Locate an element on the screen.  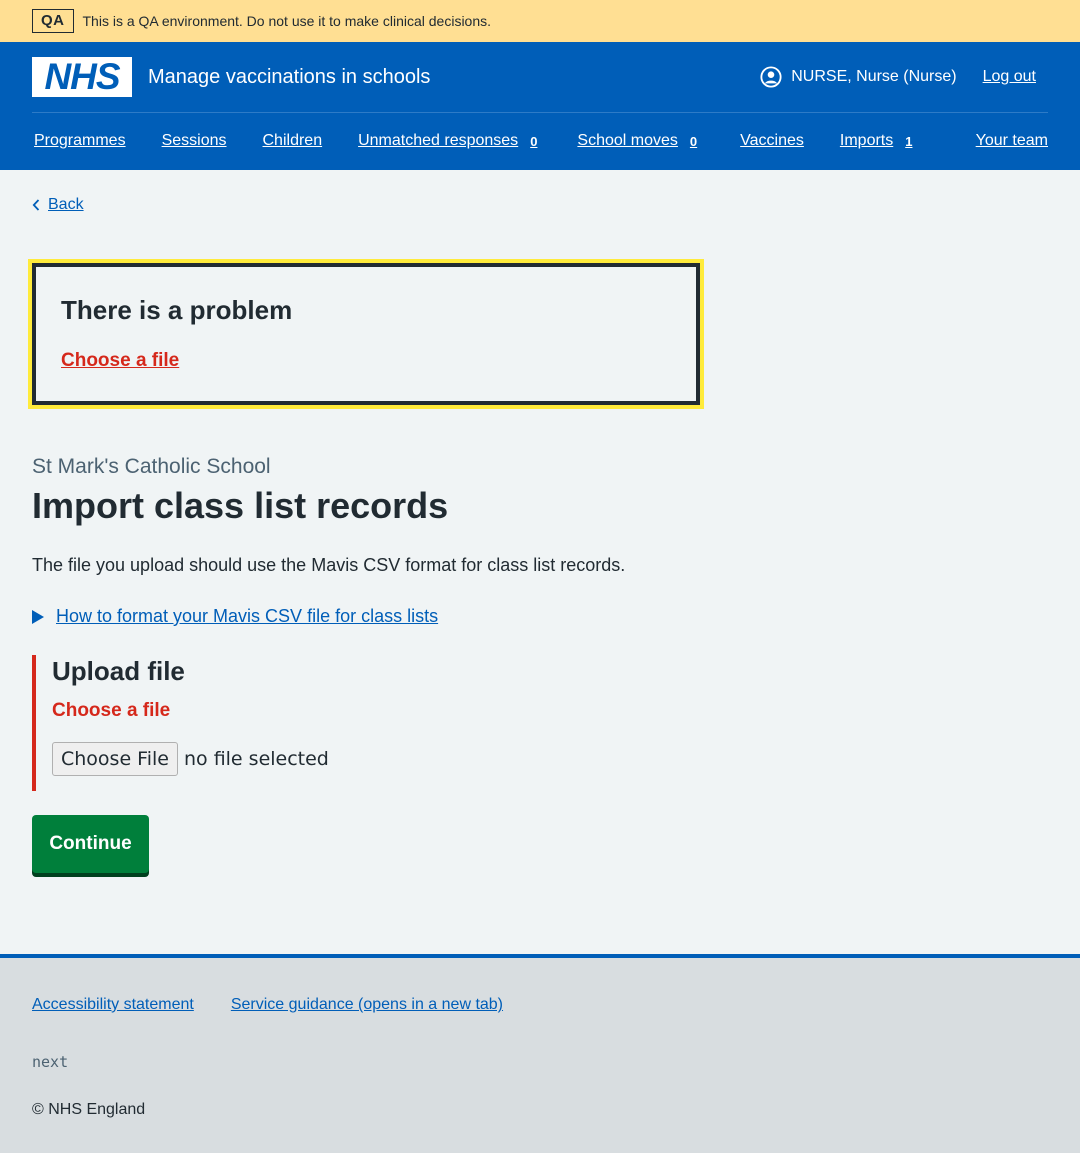
user-icon is located at coordinates (771, 77).